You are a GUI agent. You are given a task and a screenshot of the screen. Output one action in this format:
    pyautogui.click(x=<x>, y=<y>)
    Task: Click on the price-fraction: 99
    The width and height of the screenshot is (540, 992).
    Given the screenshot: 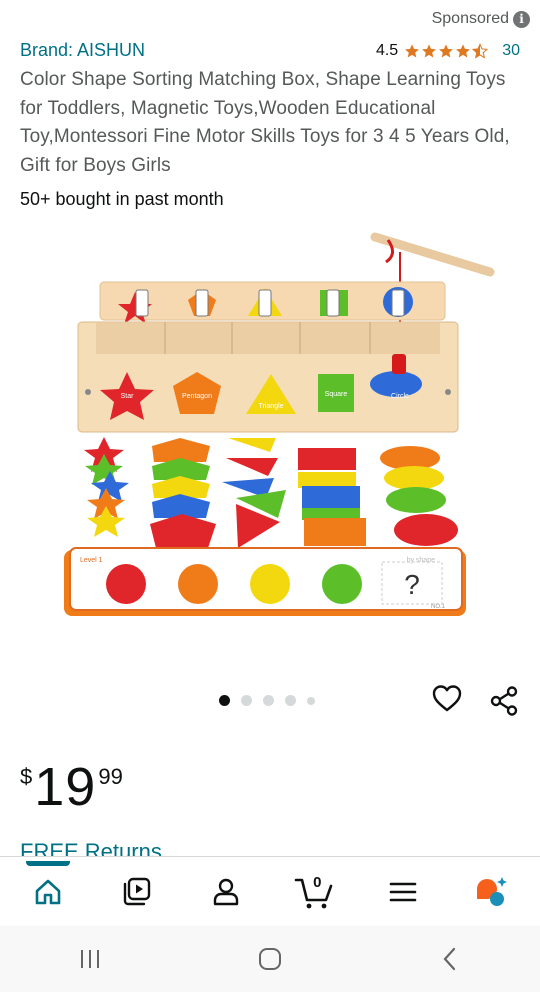 What is the action you would take?
    pyautogui.click(x=110, y=776)
    